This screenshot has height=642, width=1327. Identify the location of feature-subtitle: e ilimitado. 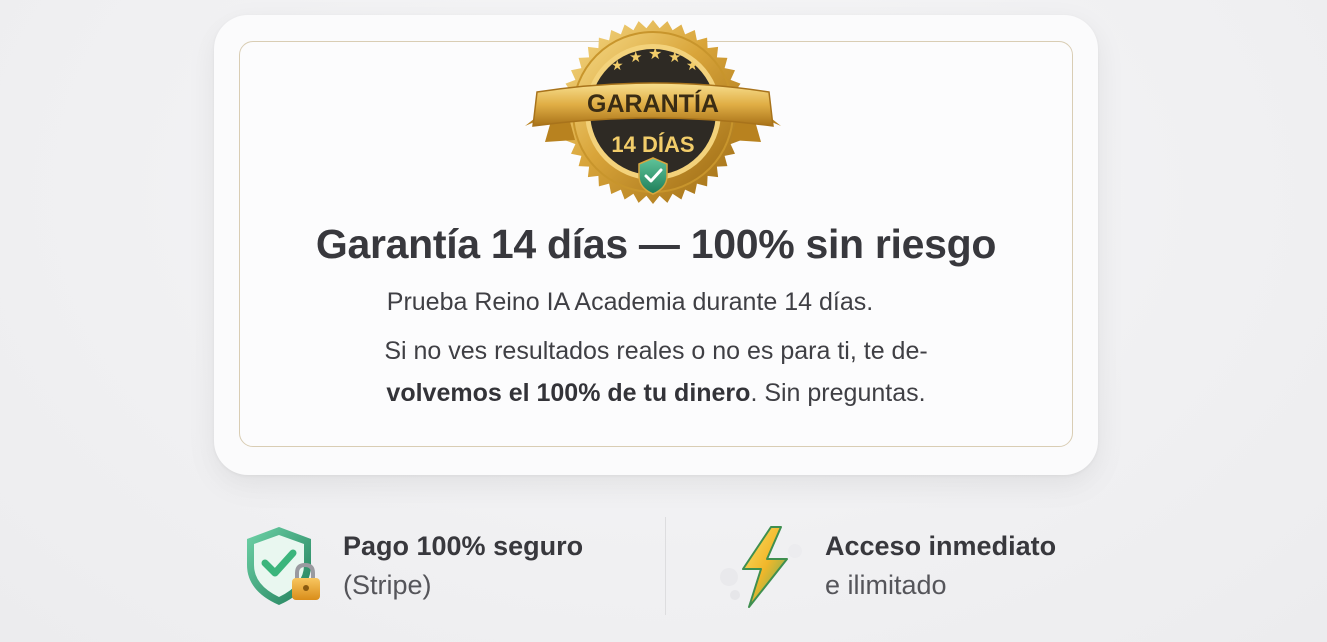
(886, 585).